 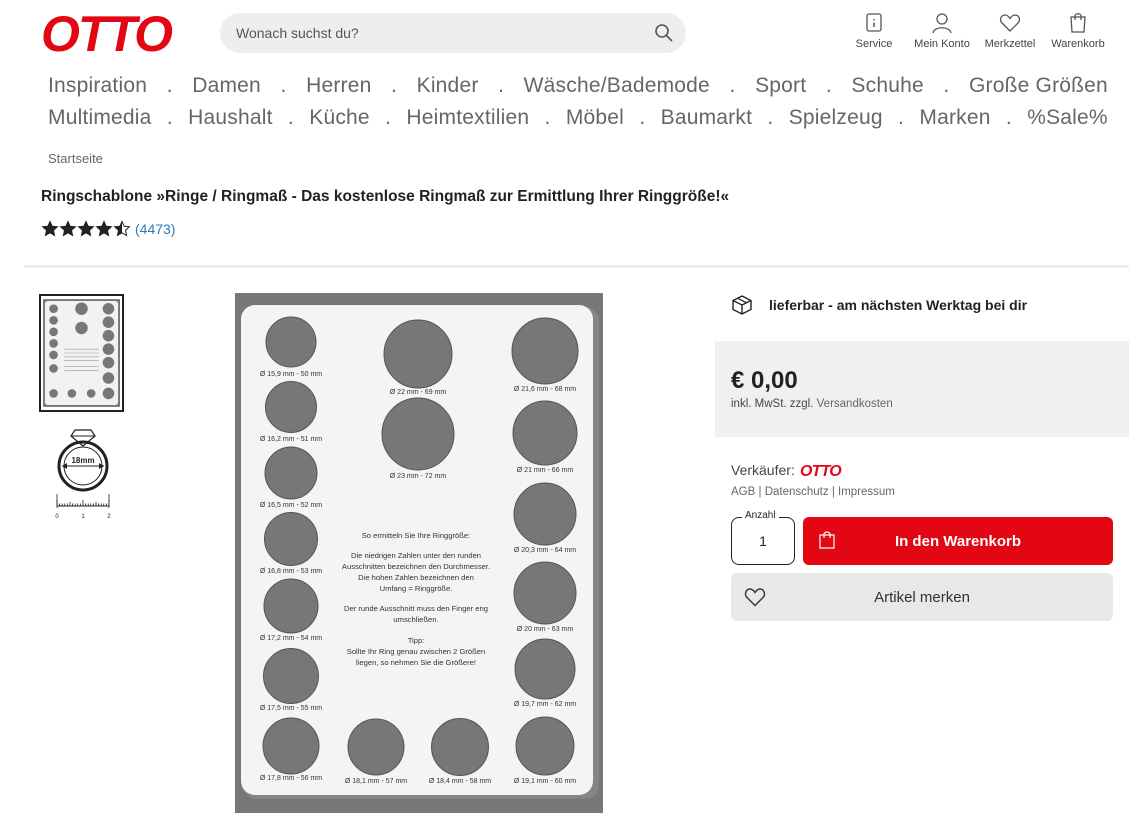 I want to click on imprint-link: Impressum, so click(x=866, y=492).